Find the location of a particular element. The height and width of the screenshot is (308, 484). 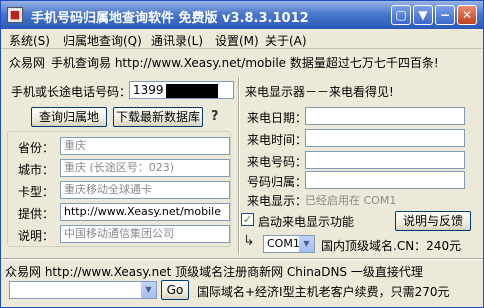

menu-settings: 设置(M) is located at coordinates (237, 40).